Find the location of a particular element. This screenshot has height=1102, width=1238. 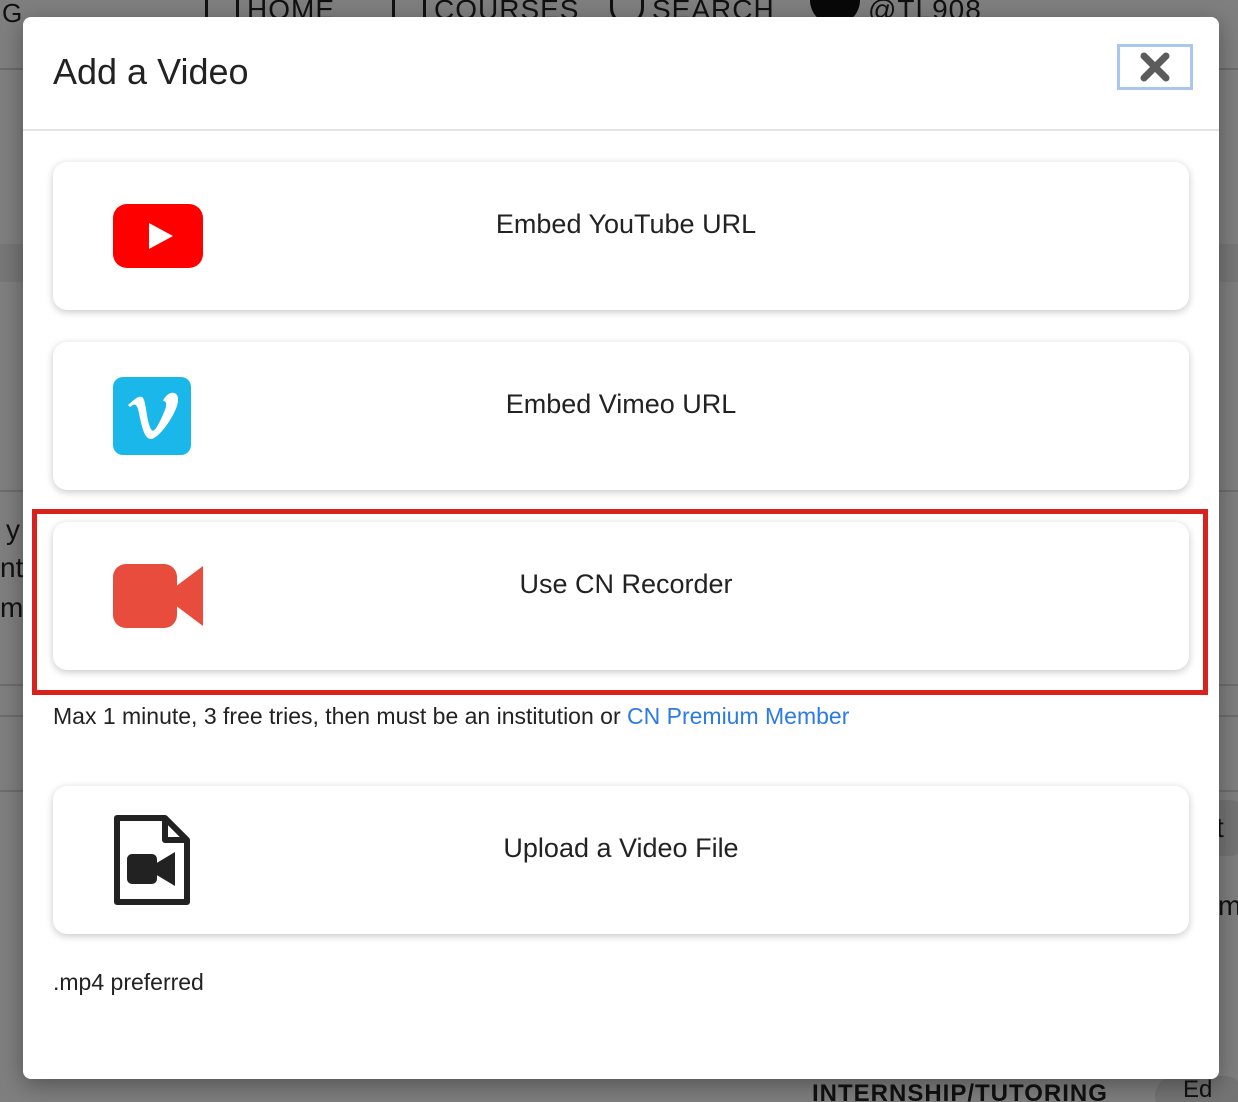

video-file-icon-wrap is located at coordinates (152, 860).